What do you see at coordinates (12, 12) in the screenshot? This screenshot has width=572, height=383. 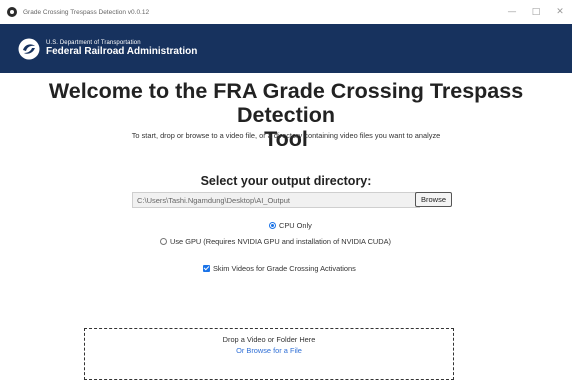 I see `app-icon` at bounding box center [12, 12].